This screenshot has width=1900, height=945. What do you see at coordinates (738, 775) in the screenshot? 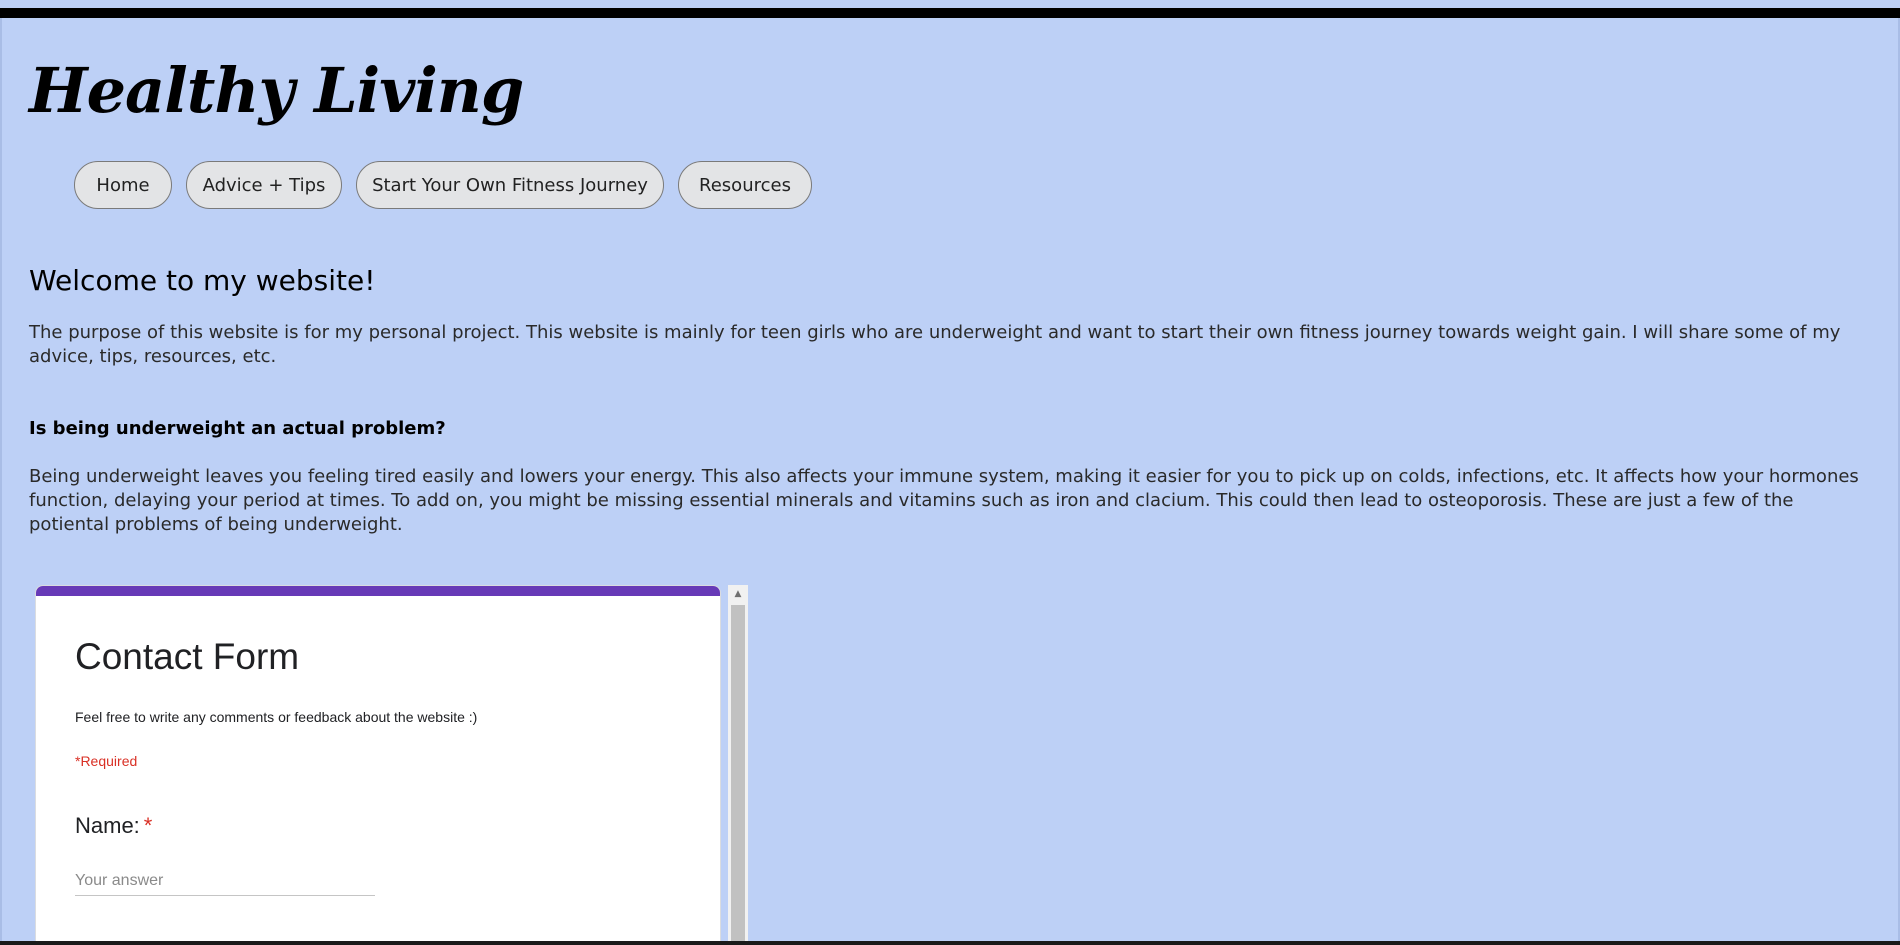
I see `scroll-thumb` at bounding box center [738, 775].